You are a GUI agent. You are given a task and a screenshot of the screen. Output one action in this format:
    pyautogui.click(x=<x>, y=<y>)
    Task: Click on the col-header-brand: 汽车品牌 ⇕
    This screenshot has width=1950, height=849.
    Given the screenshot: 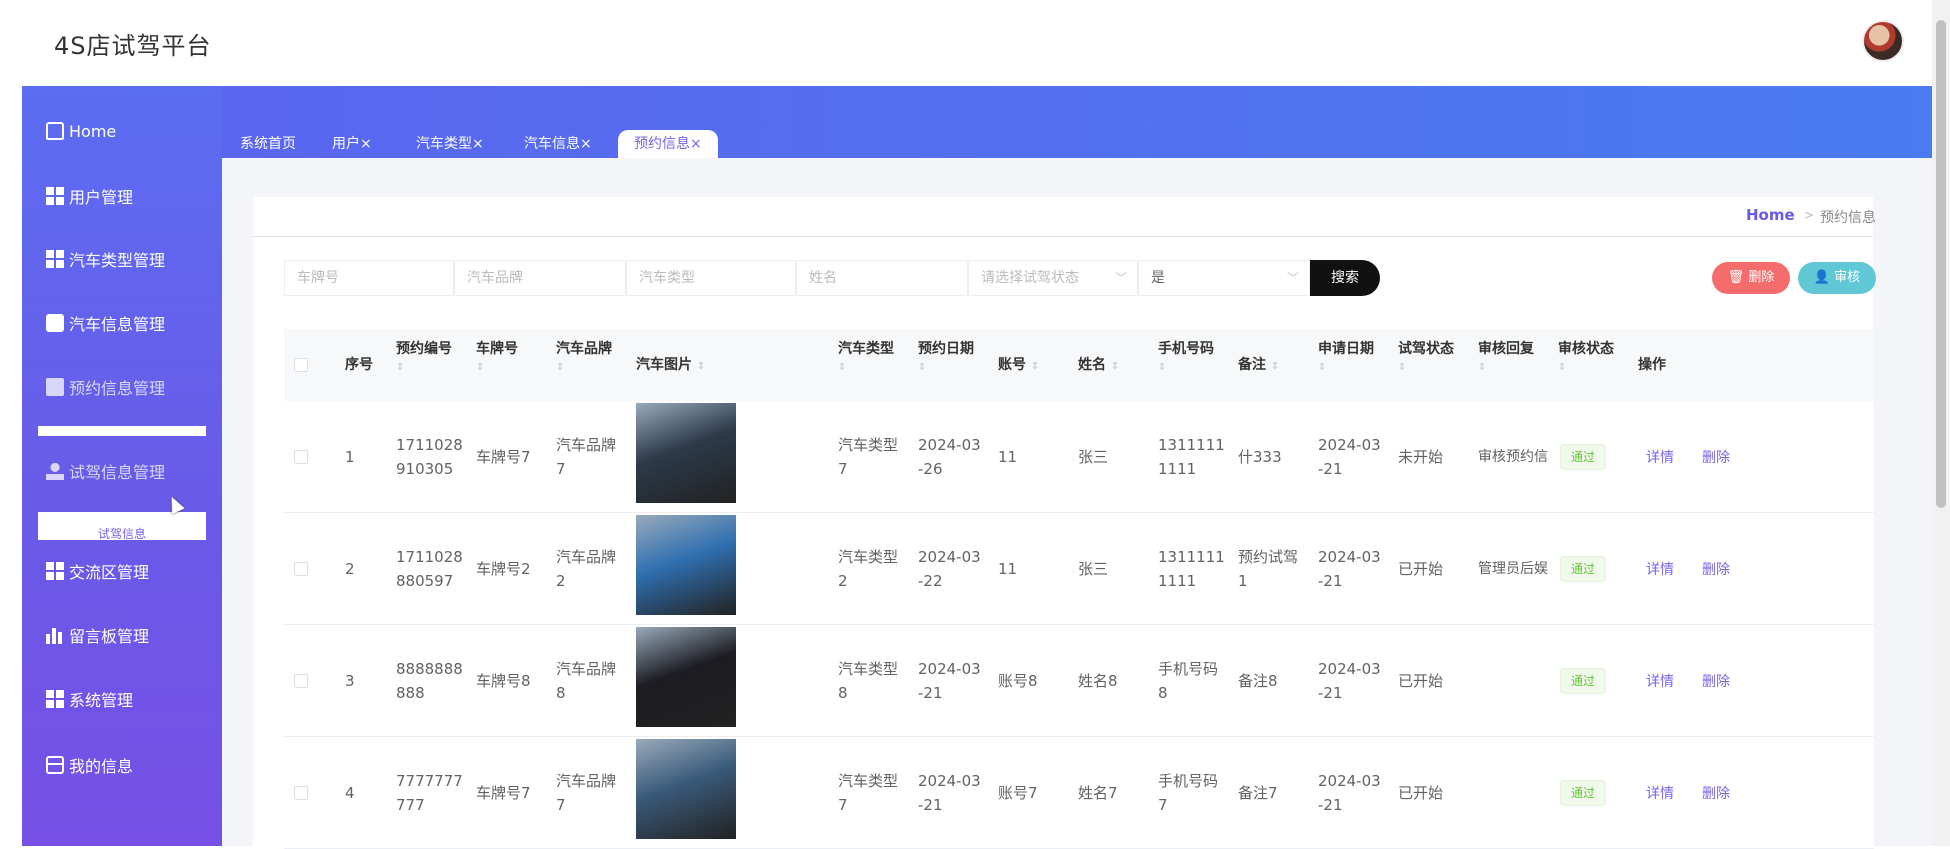 What is the action you would take?
    pyautogui.click(x=584, y=357)
    